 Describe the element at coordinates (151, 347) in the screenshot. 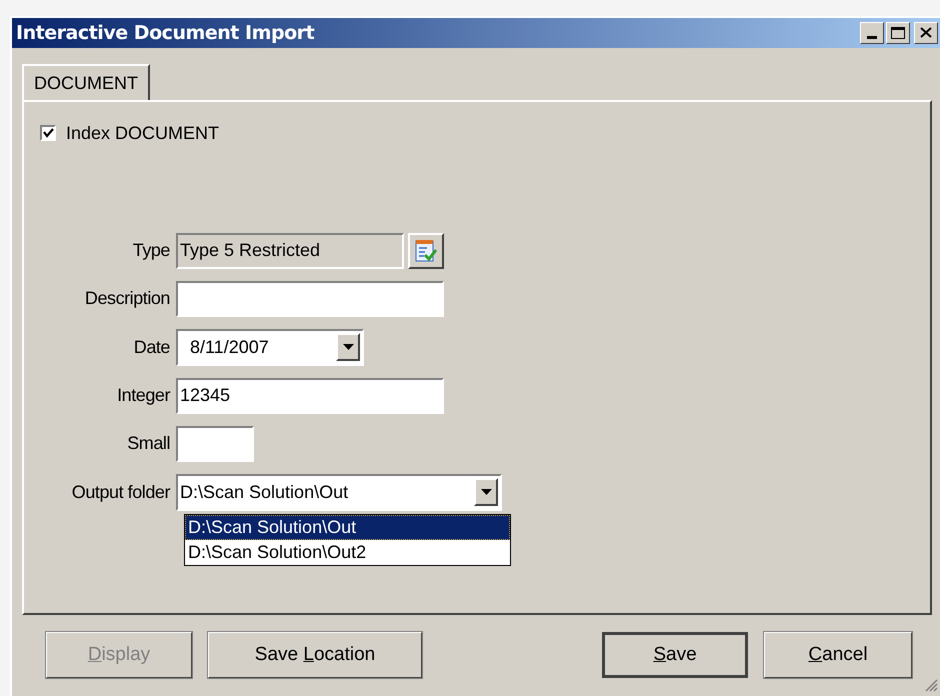

I see `field-label: Date` at that location.